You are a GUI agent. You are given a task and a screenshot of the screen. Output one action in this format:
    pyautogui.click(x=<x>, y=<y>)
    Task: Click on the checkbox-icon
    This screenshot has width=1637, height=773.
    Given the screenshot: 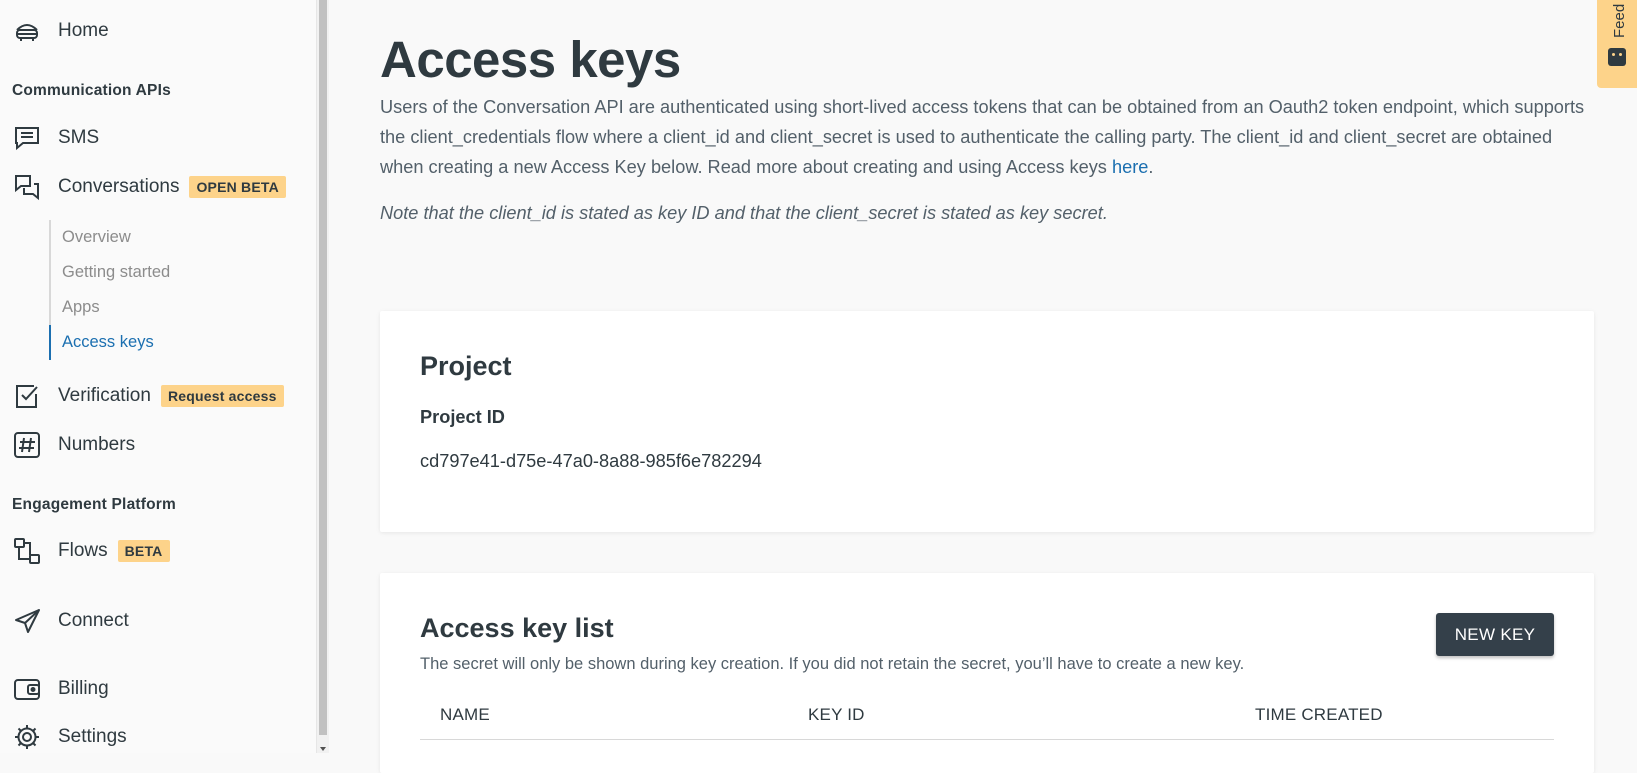 What is the action you would take?
    pyautogui.click(x=27, y=396)
    